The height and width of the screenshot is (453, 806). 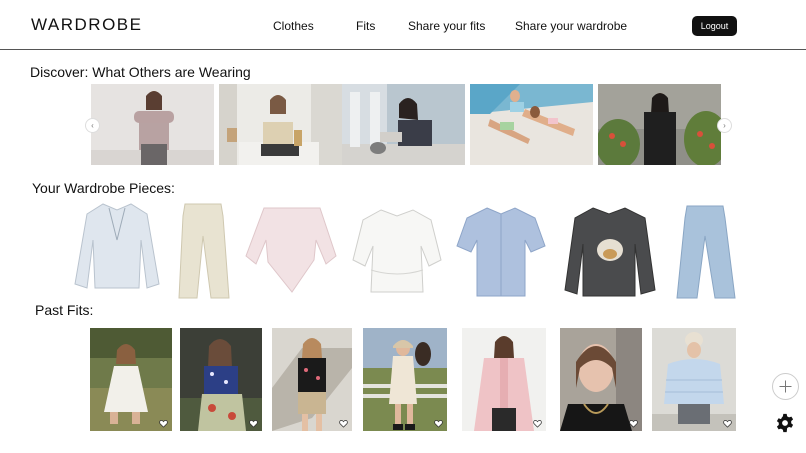 What do you see at coordinates (446, 26) in the screenshot?
I see `nav-share-fits: Share your fits` at bounding box center [446, 26].